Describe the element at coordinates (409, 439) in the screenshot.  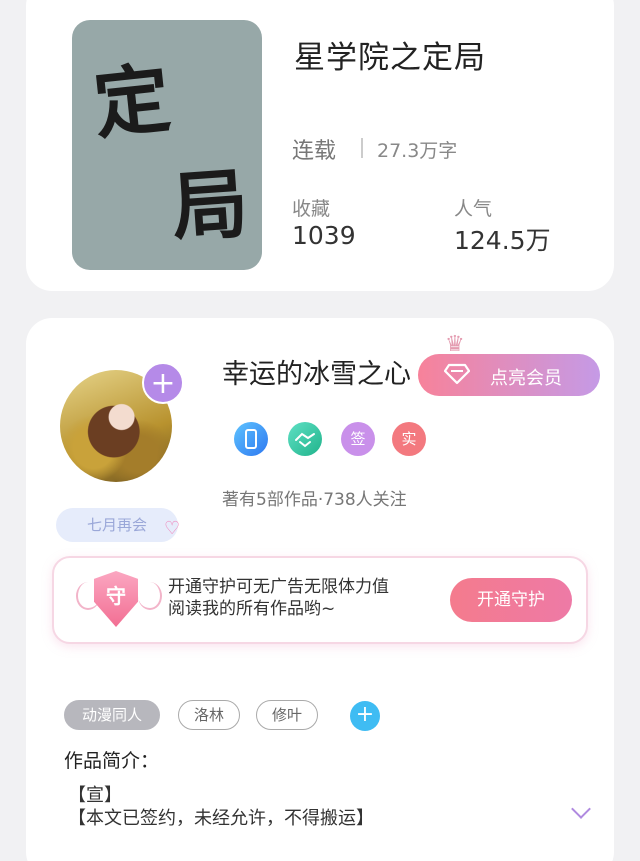
I see `verified-badge-icon: 实` at that location.